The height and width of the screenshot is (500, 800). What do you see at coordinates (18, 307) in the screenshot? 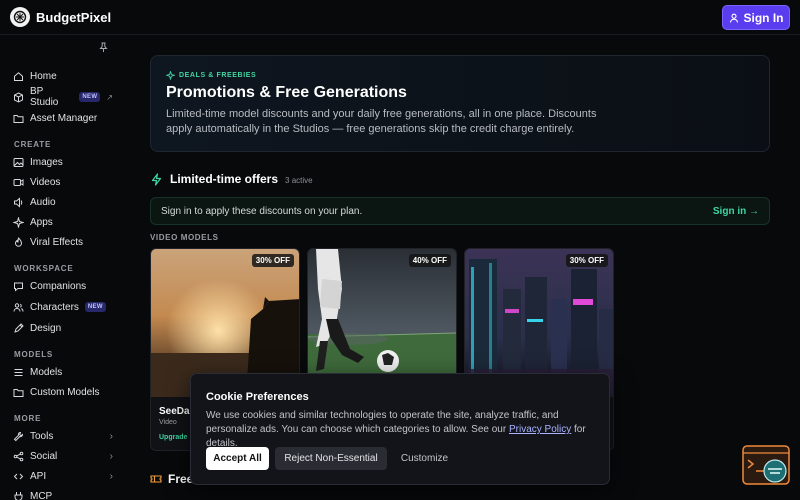
I see `users-icon` at bounding box center [18, 307].